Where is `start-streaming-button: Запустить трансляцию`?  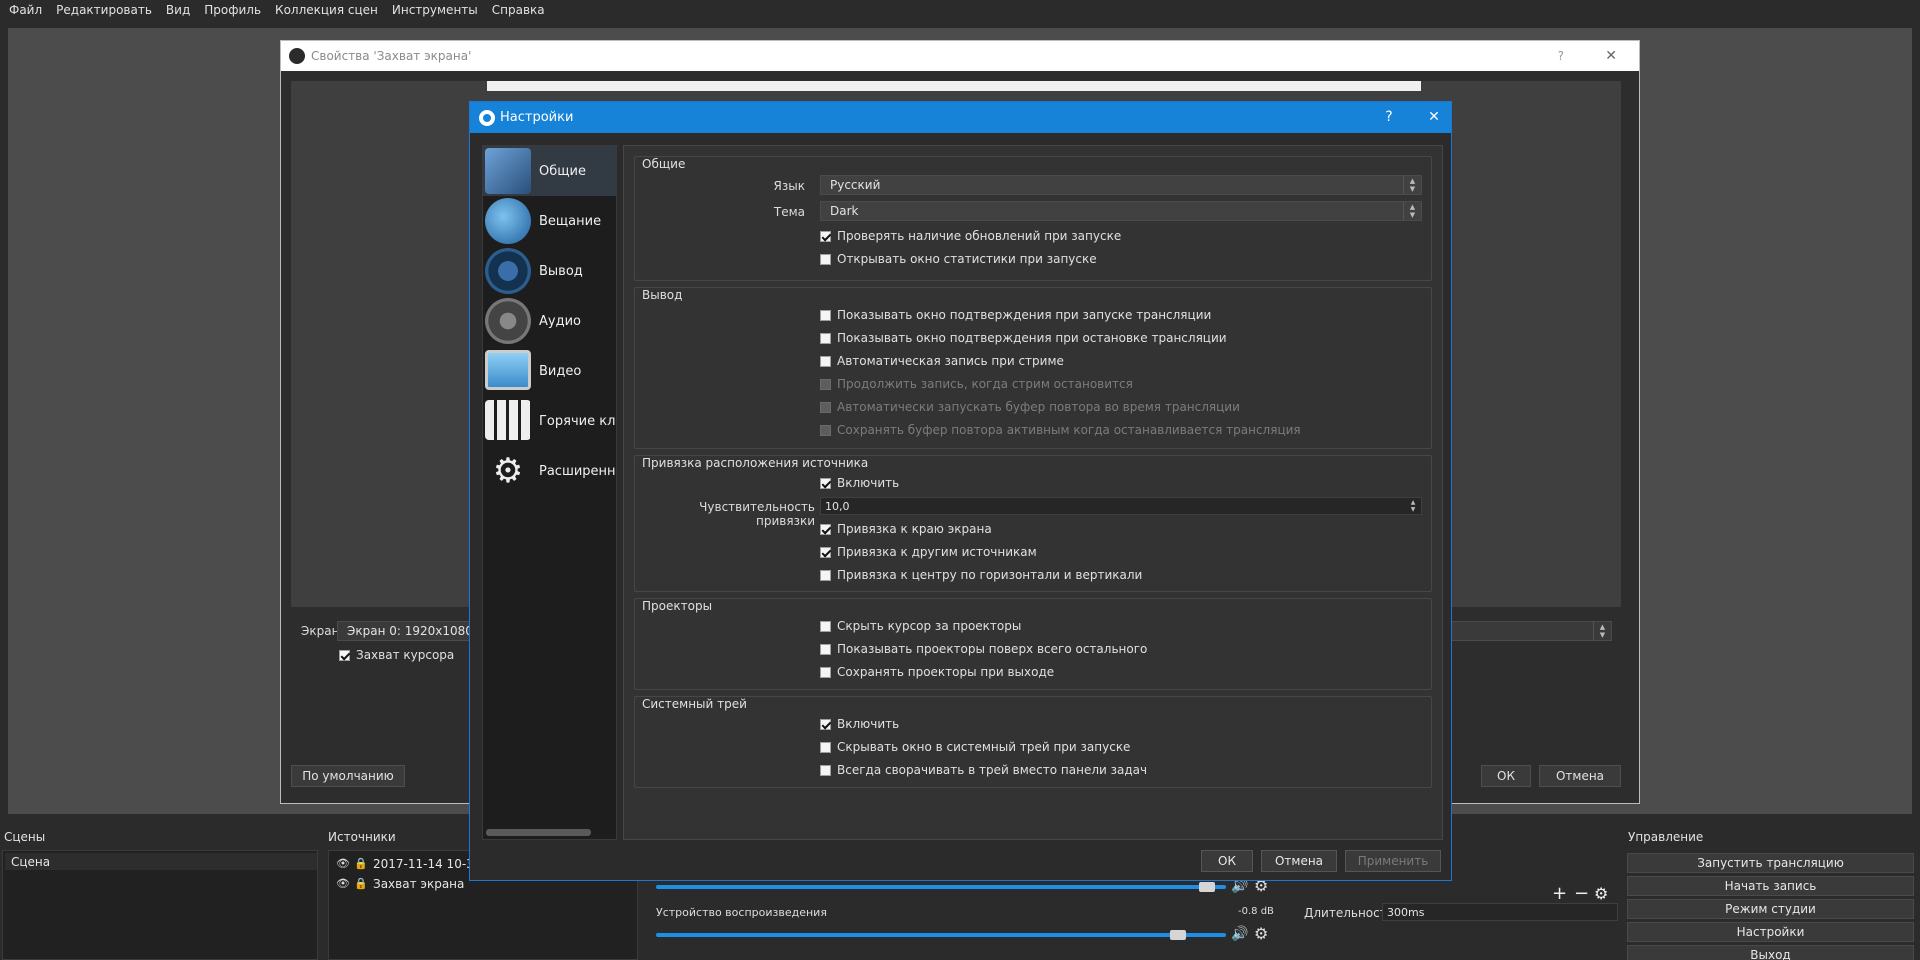
start-streaming-button: Запустить трансляцию is located at coordinates (1770, 863).